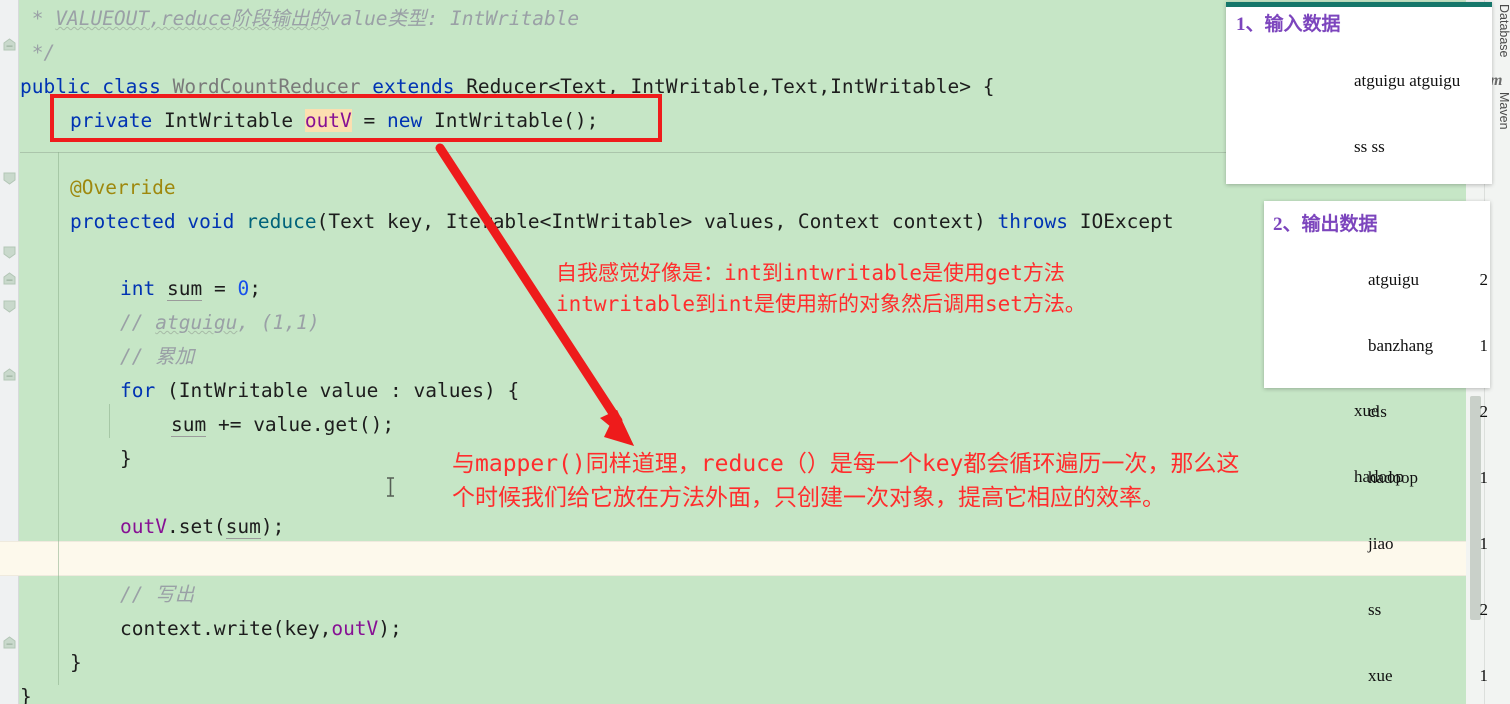  What do you see at coordinates (1401, 345) in the screenshot?
I see `output-word: banzhang` at bounding box center [1401, 345].